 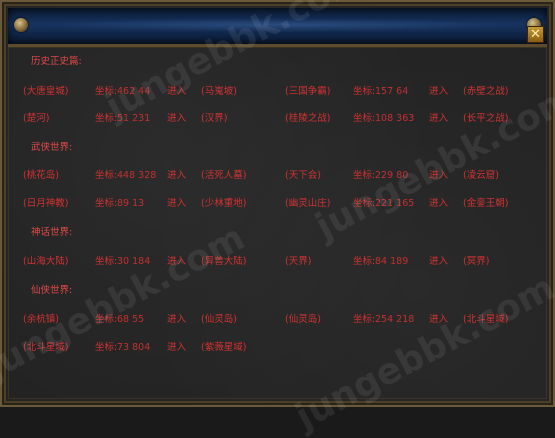 I want to click on section-title: 武侠世界:, so click(x=52, y=147).